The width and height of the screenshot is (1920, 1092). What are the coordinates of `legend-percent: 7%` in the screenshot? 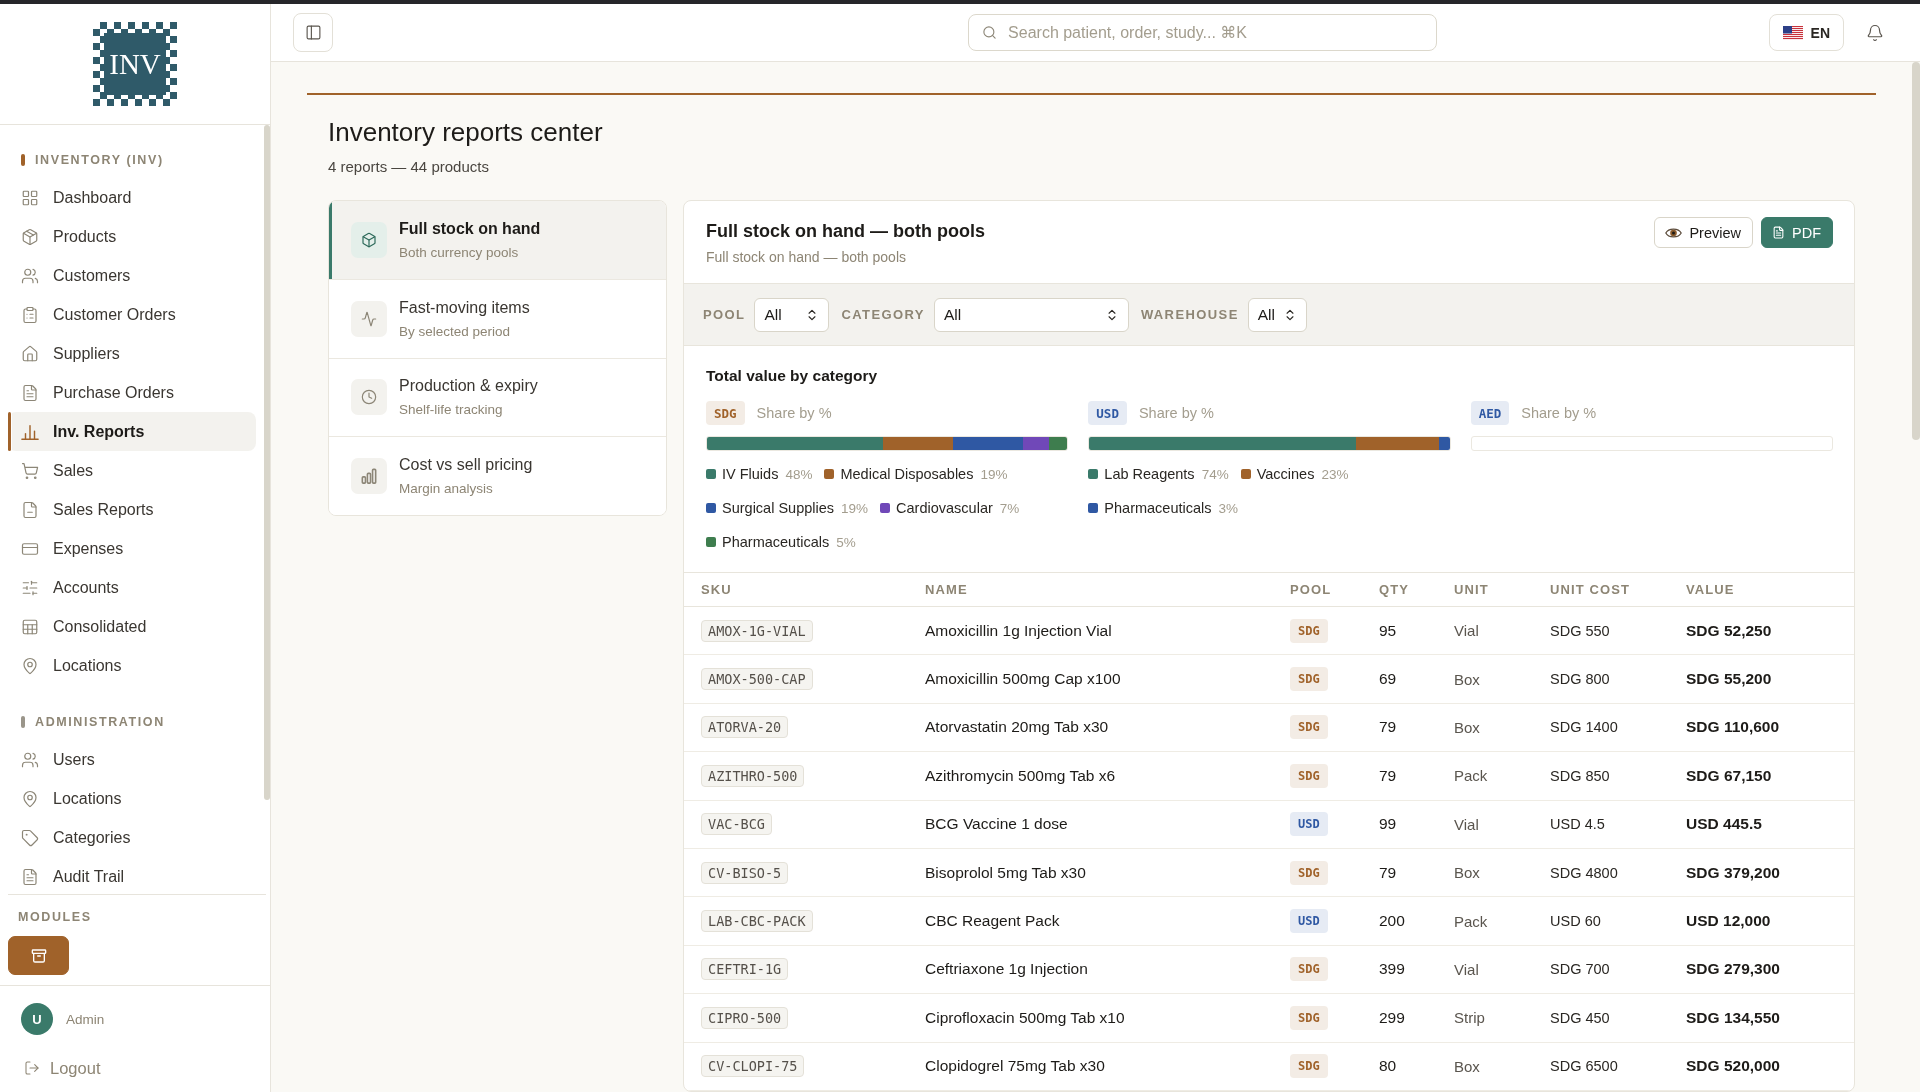 It's located at (1009, 508).